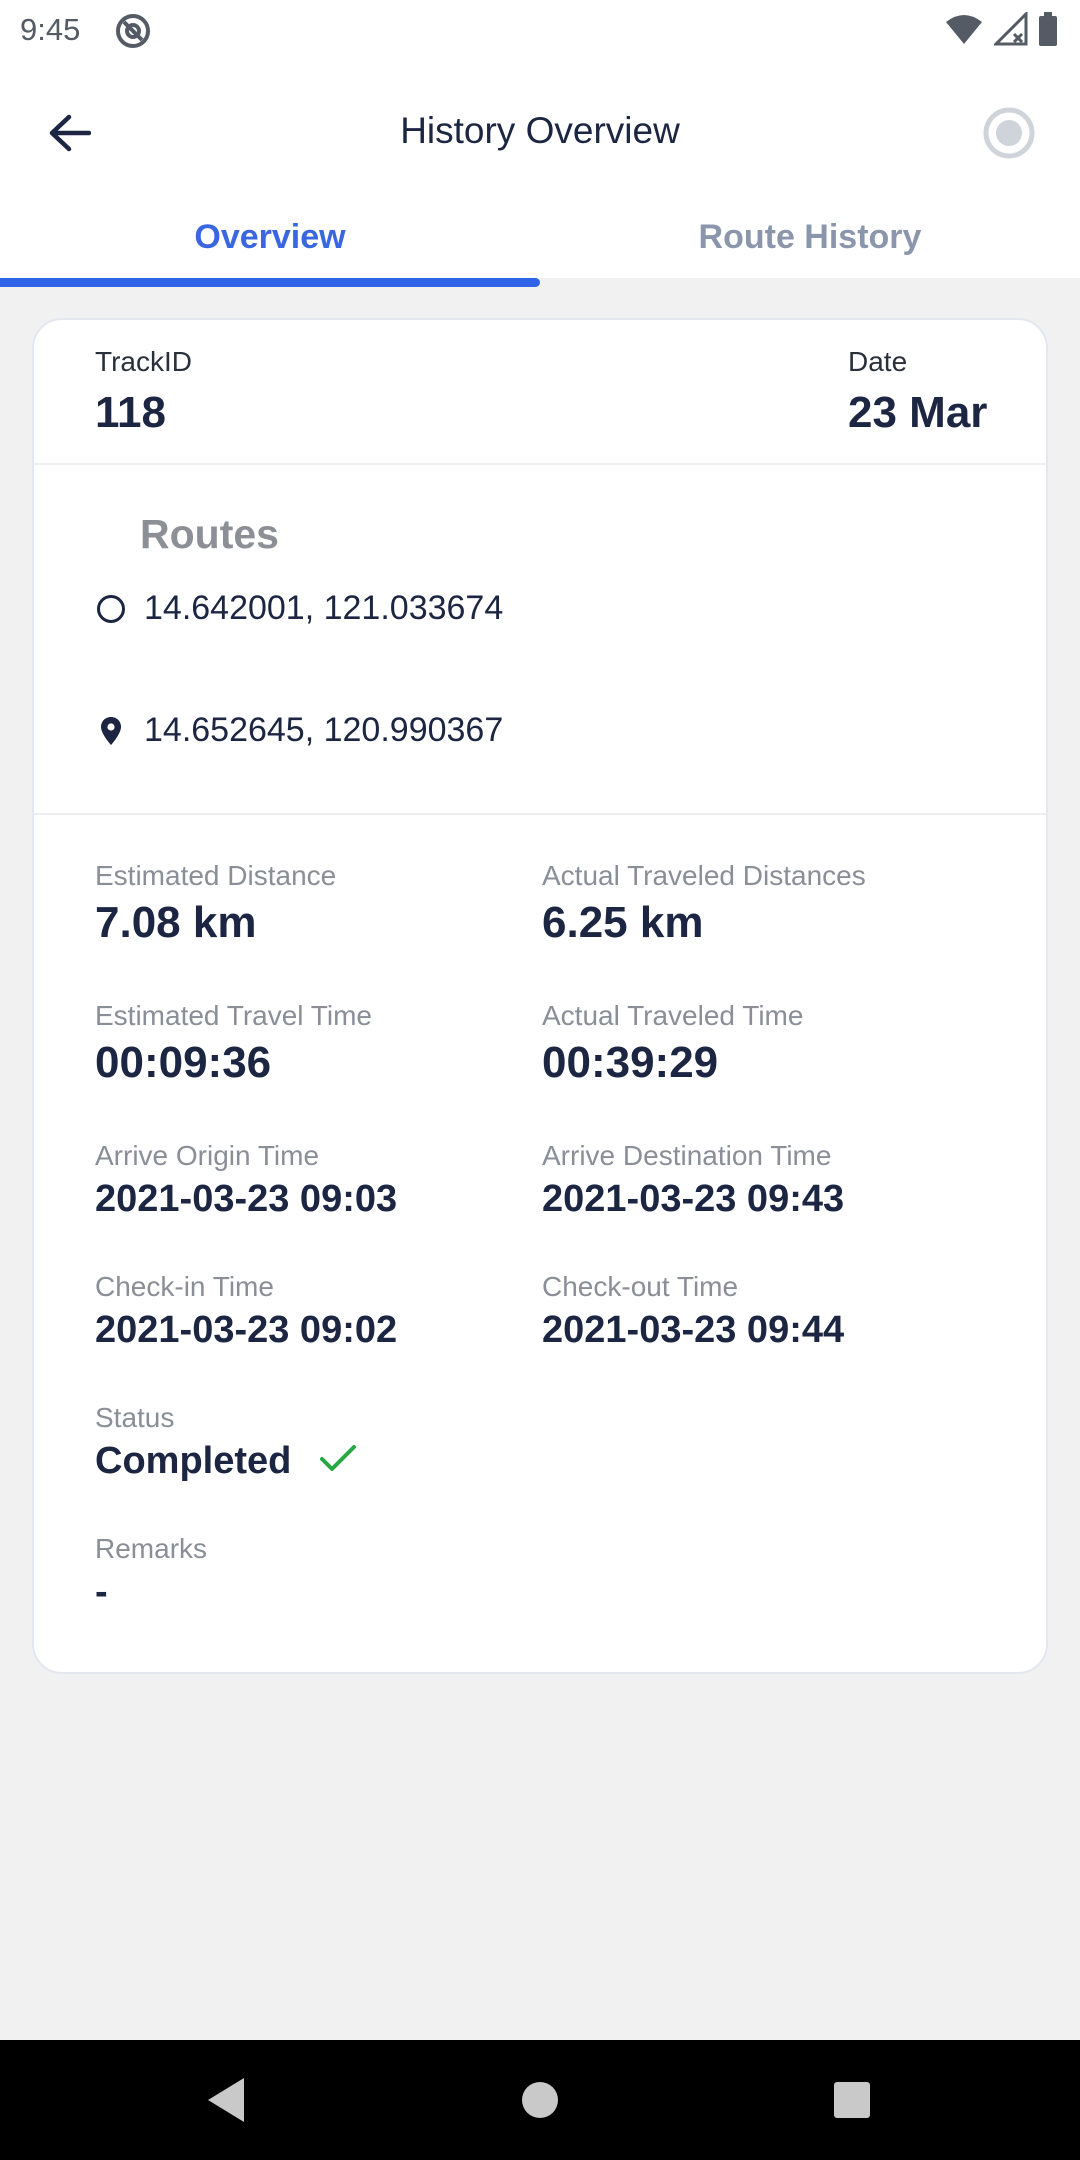 This screenshot has height=2160, width=1080. Describe the element at coordinates (246, 1199) in the screenshot. I see `arrive-origin-value: 2021-03-23 09:03` at that location.